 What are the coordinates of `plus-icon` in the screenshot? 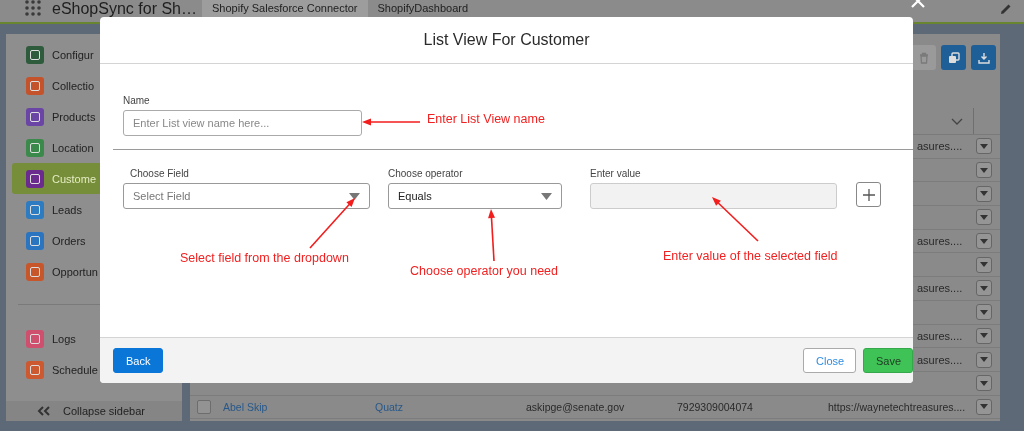 It's located at (868, 194).